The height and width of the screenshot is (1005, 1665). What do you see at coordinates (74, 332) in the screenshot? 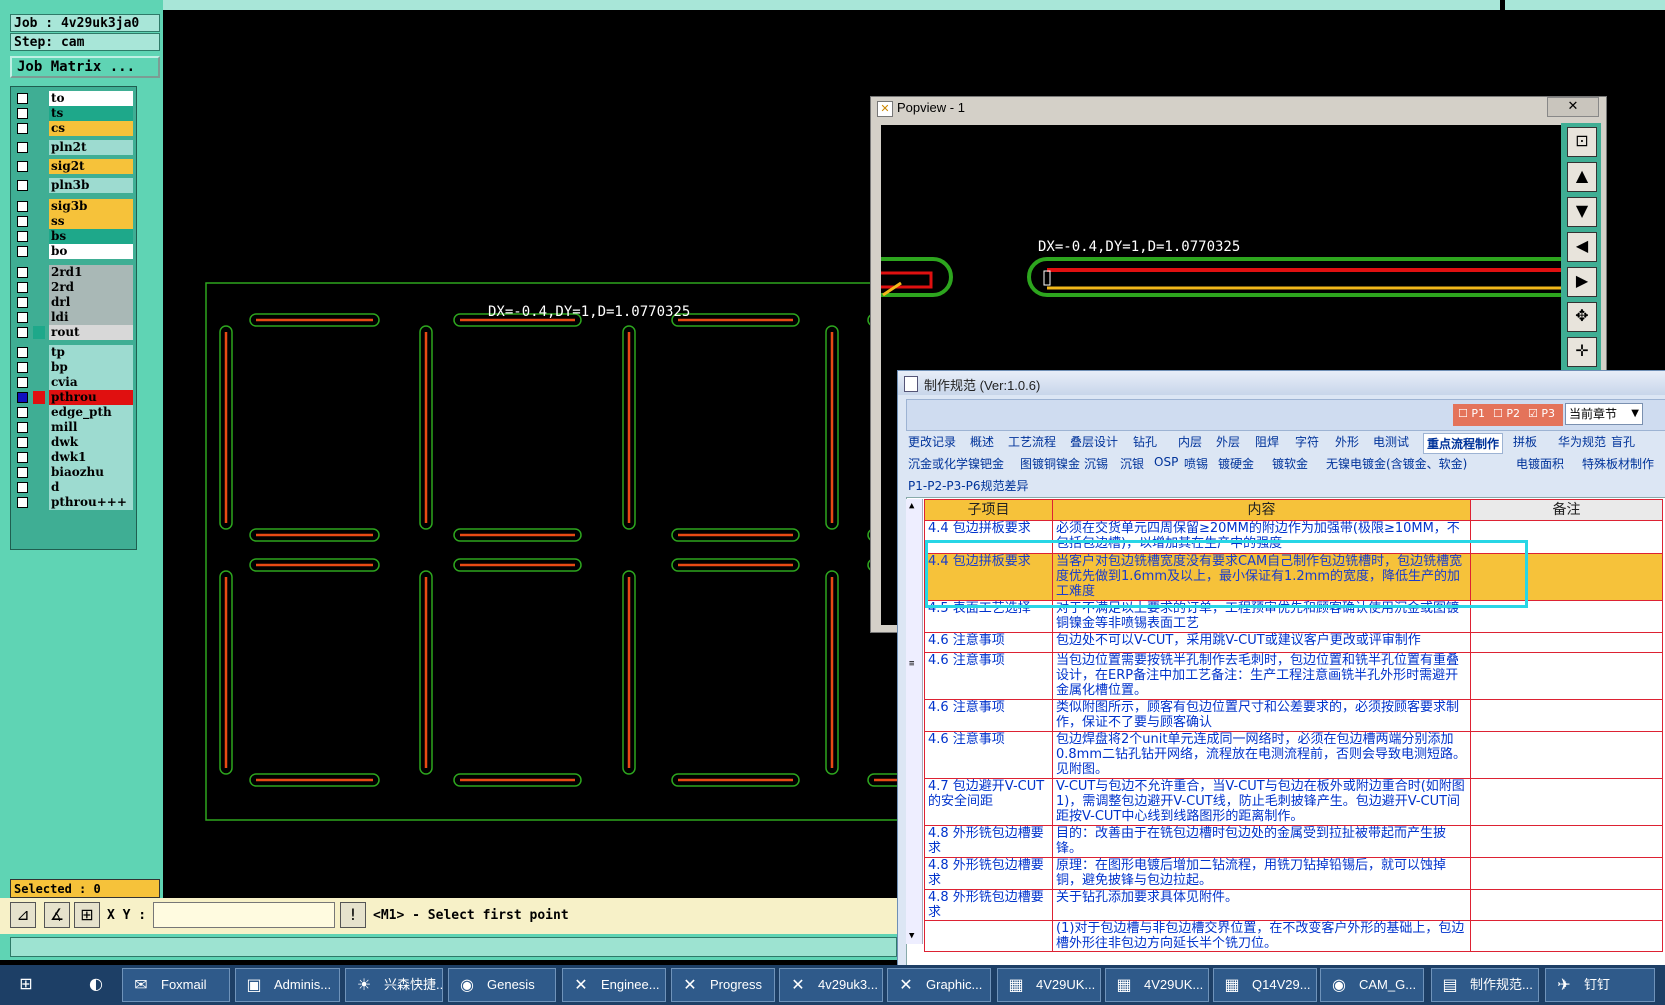
I see `layer-row-rout: rout` at bounding box center [74, 332].